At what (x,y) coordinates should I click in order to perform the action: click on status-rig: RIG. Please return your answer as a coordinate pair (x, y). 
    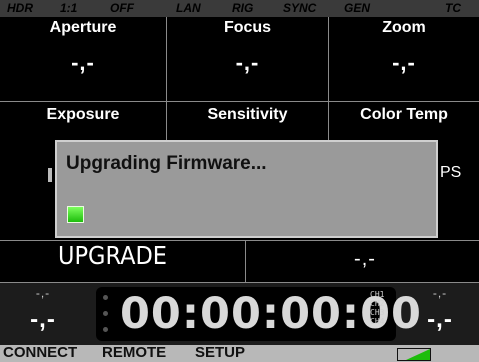
    Looking at the image, I should click on (243, 8).